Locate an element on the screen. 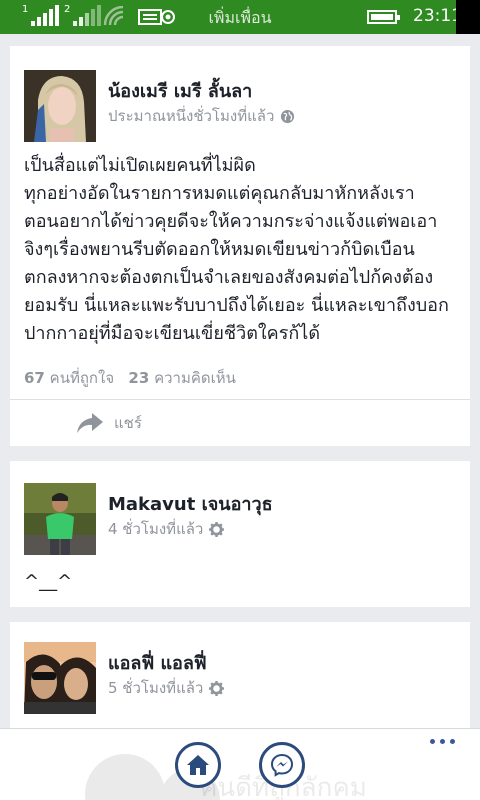 This screenshot has height=800, width=480. status-bar: 1 2 เพิ่มเพื่อน 23:11 is located at coordinates (240, 17).